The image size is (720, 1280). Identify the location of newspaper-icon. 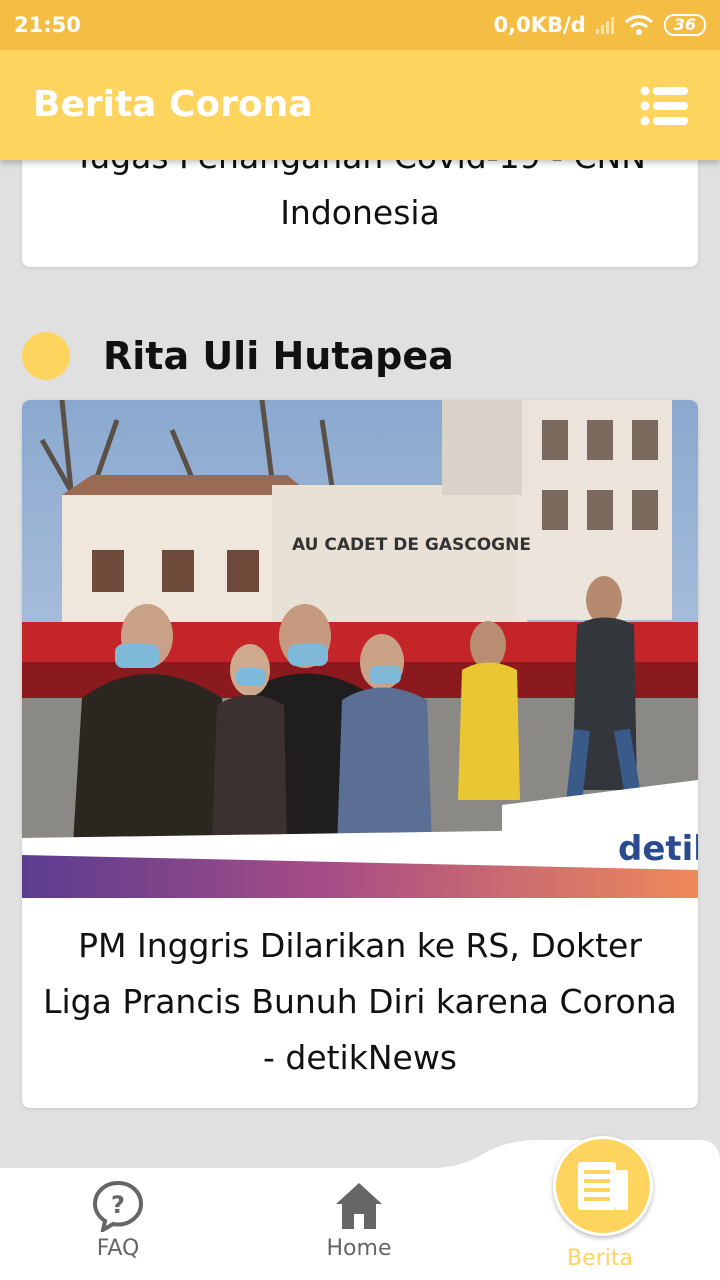
(603, 1186).